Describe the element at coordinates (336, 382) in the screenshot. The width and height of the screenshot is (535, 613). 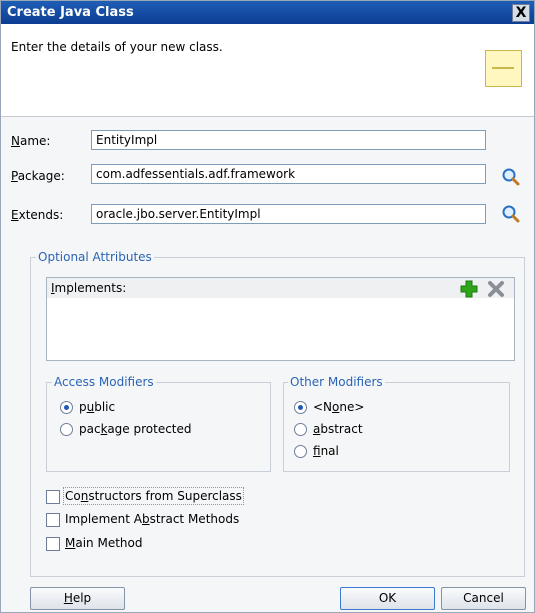
I see `other-modifiers-legend: Other Modifiers` at that location.